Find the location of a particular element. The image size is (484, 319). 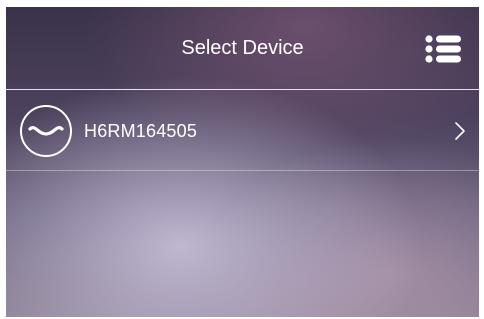

device-name: H6RM164505 is located at coordinates (141, 131).